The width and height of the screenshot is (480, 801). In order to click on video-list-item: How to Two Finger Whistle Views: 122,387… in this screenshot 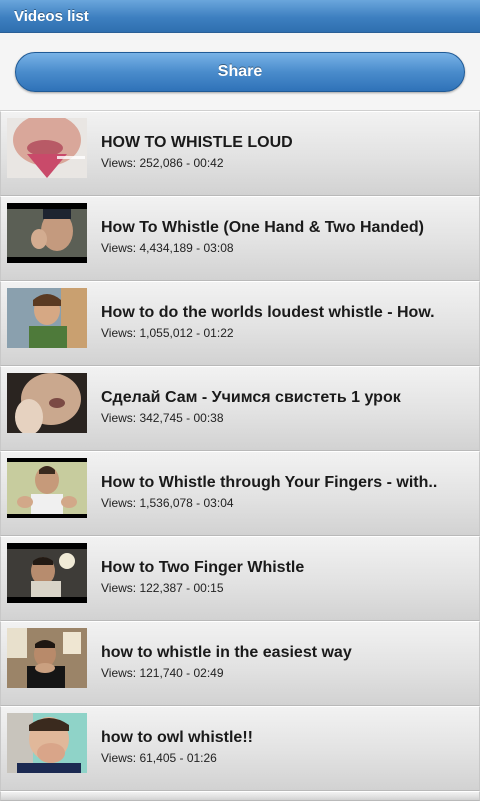, I will do `click(240, 578)`.